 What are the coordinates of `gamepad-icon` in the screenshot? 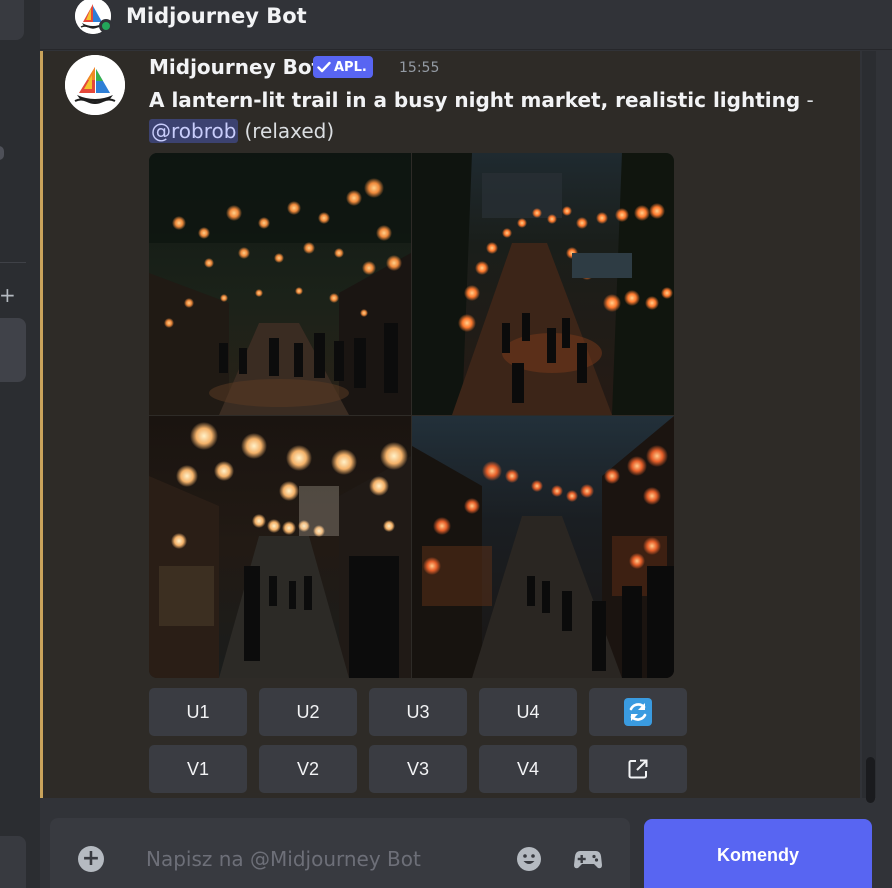 It's located at (588, 859).